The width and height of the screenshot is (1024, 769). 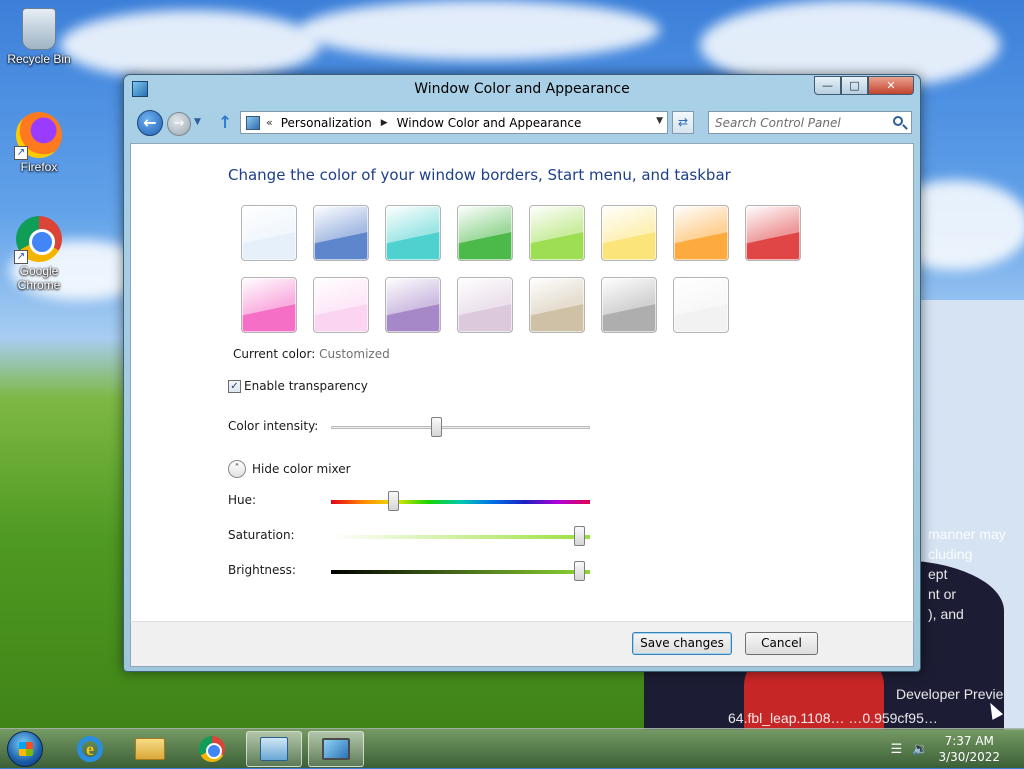 I want to click on taskbar-chrome, so click(x=212, y=749).